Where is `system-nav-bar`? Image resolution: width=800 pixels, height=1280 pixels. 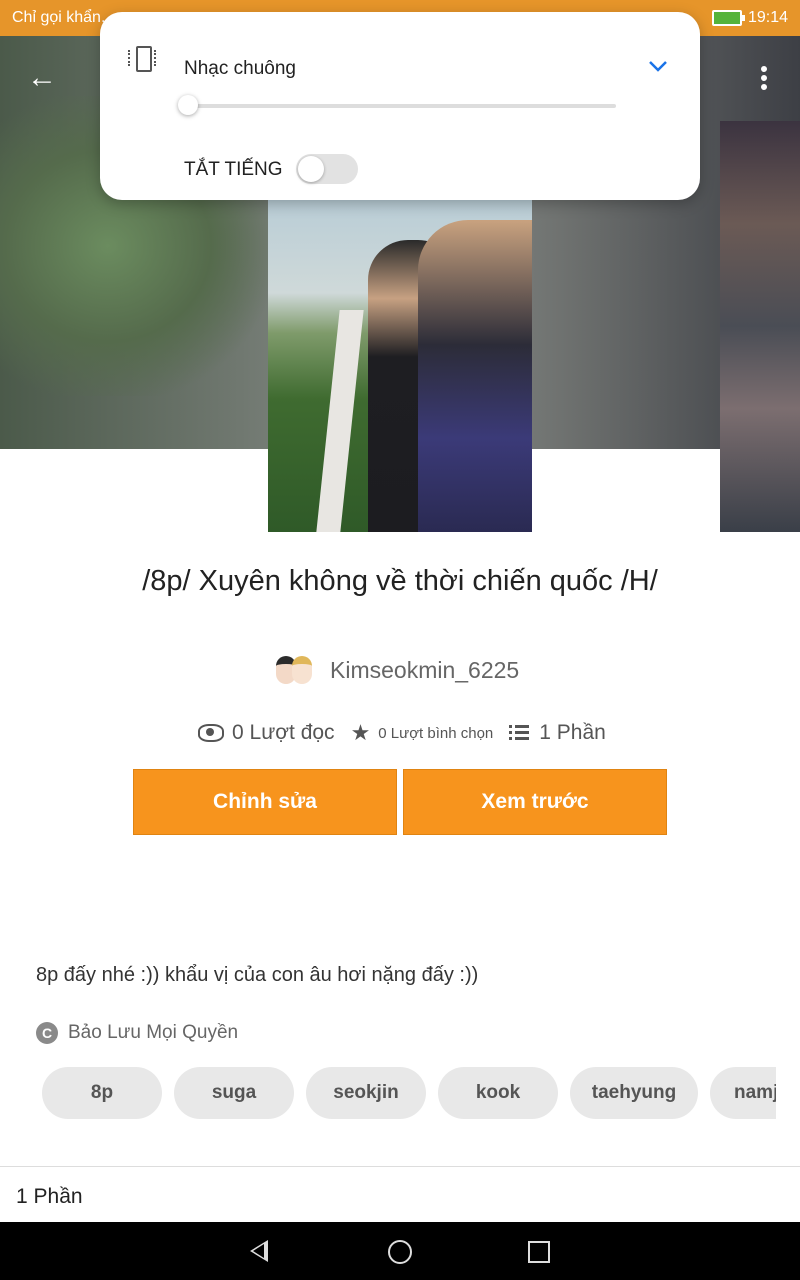 system-nav-bar is located at coordinates (400, 1251).